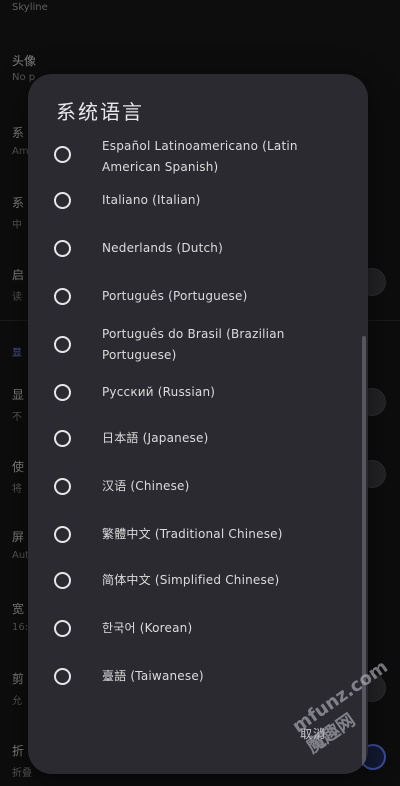  I want to click on language-label: 한국어 (Korean), so click(147, 628).